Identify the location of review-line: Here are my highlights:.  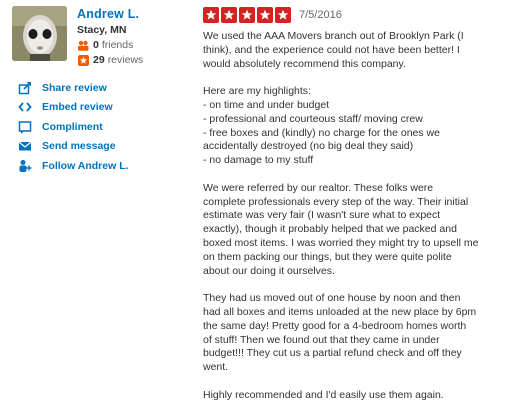
(257, 91).